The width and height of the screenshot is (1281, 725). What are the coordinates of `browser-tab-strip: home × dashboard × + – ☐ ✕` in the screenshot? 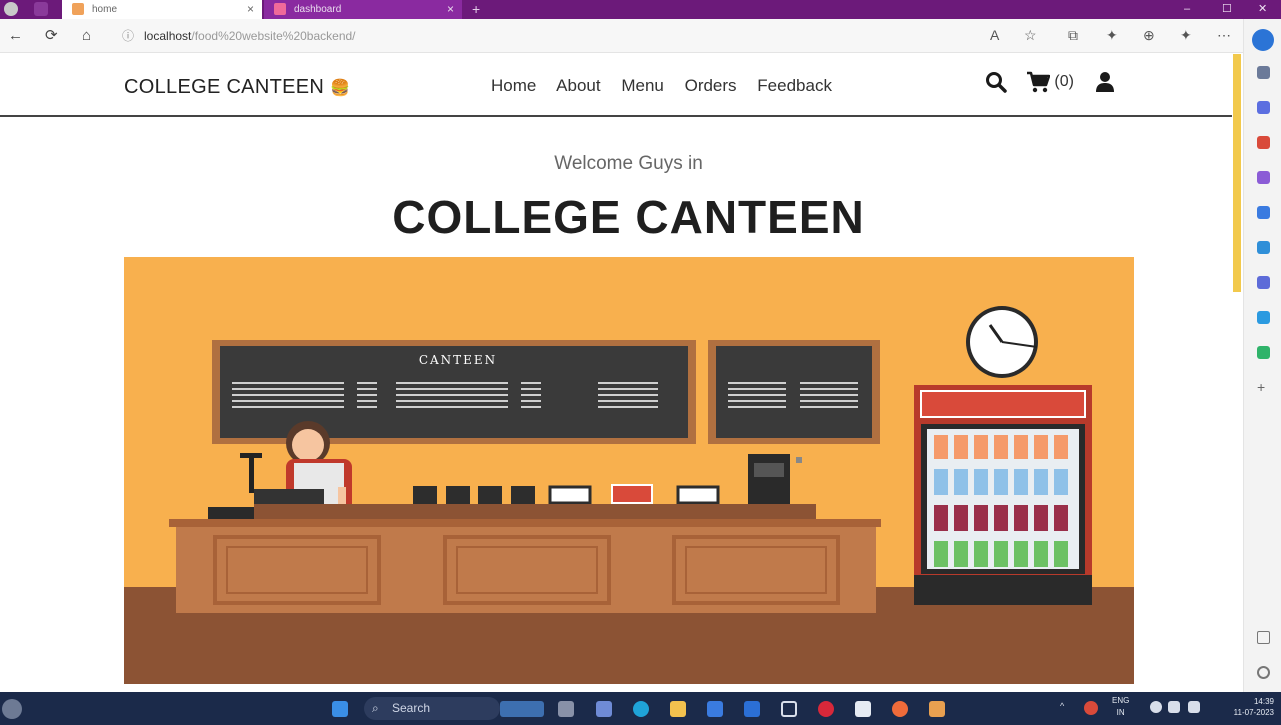 It's located at (640, 9).